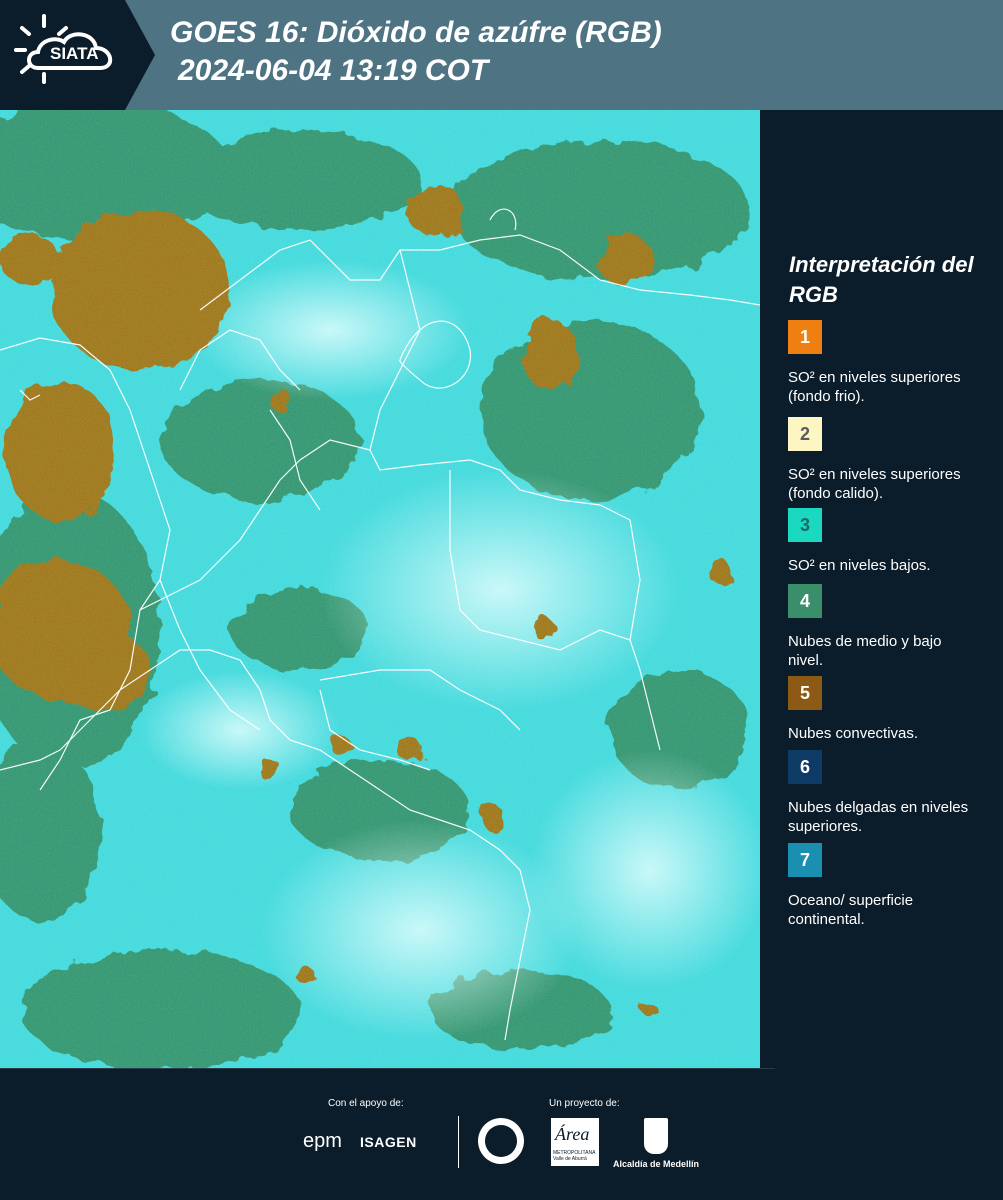 This screenshot has width=1003, height=1200. I want to click on alcaldia-label: Alcaldía de Medellín, so click(656, 1164).